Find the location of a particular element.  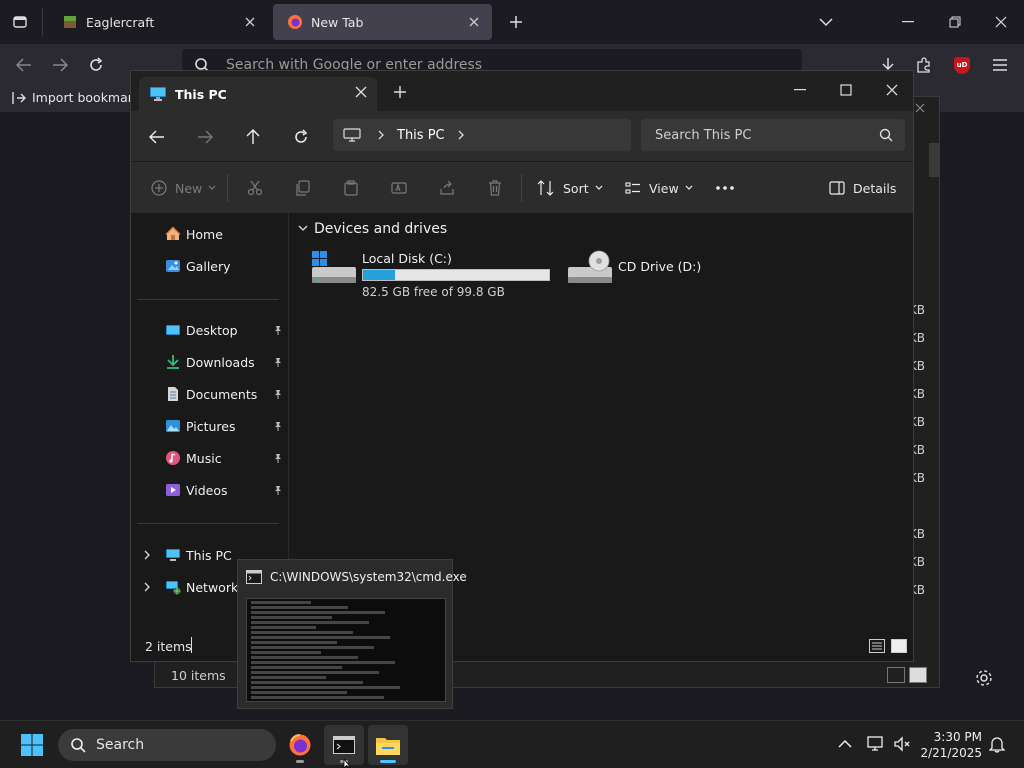

maximize-icon is located at coordinates (846, 90).